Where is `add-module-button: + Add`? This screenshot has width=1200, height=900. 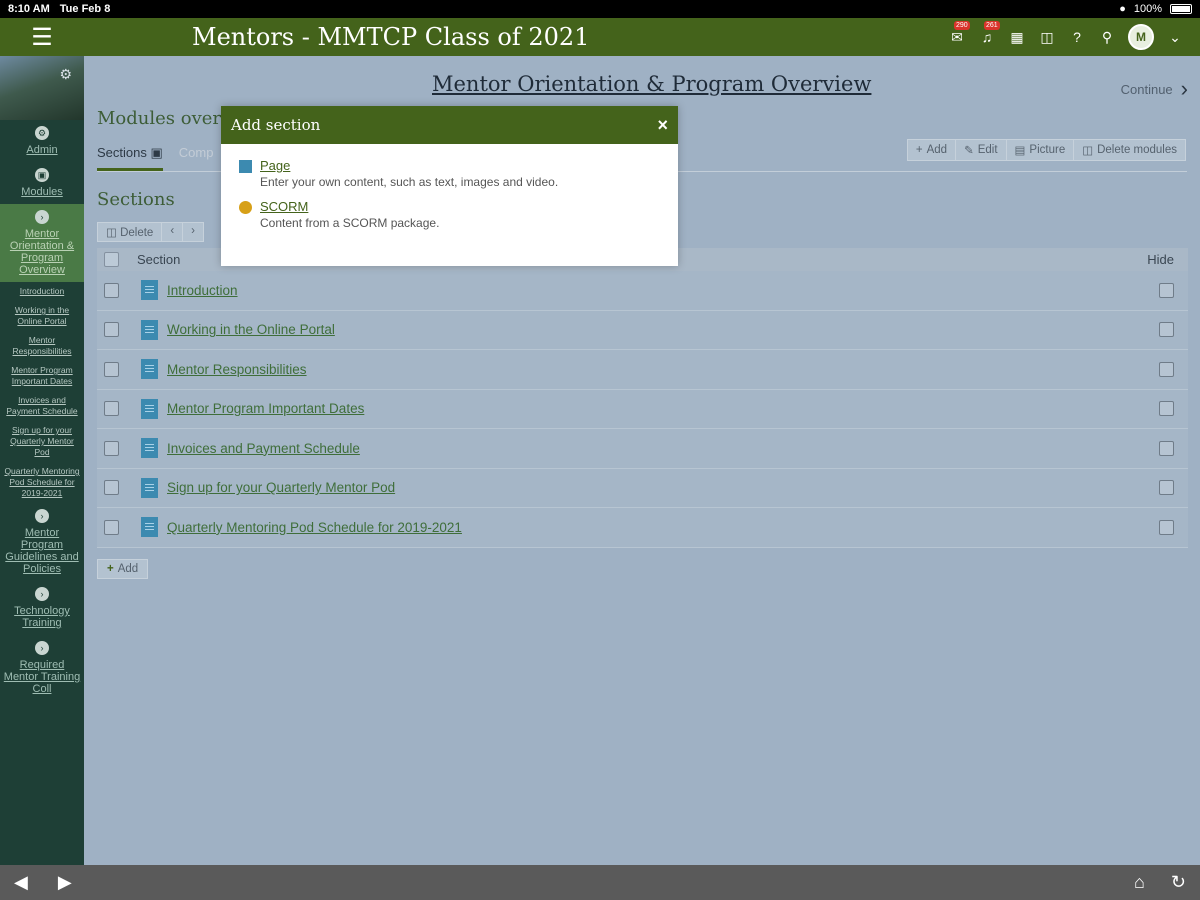 add-module-button: + Add is located at coordinates (931, 150).